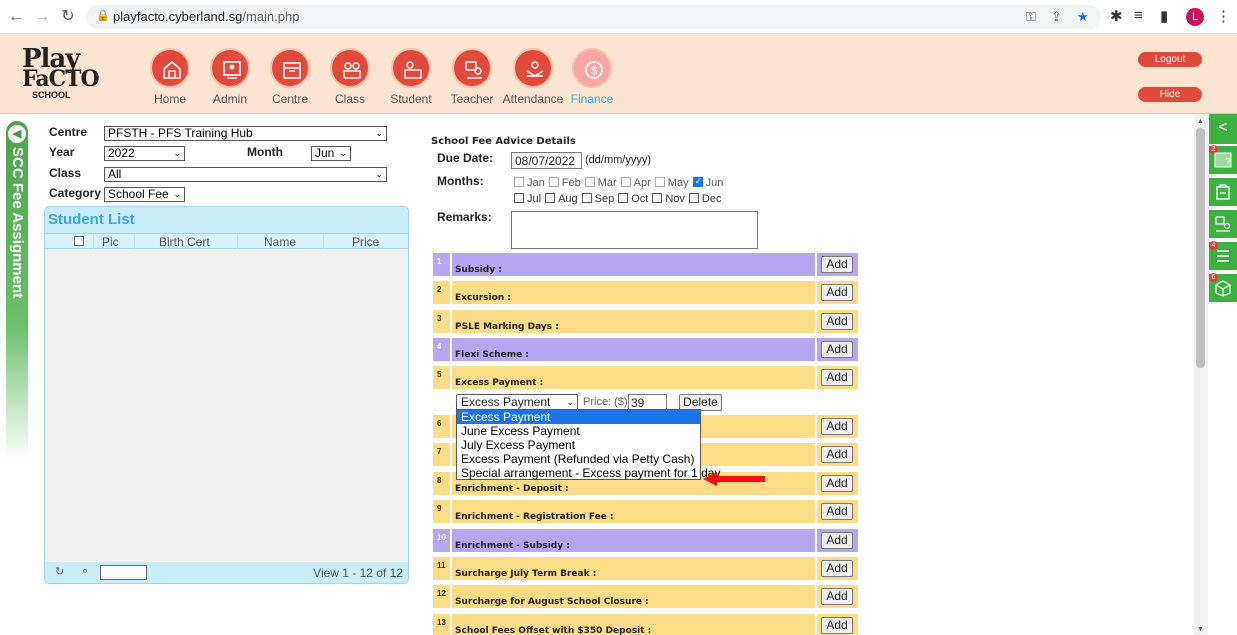 The image size is (1237, 635). Describe the element at coordinates (17, 134) in the screenshot. I see `collapse-arrow-icon: ◀` at that location.